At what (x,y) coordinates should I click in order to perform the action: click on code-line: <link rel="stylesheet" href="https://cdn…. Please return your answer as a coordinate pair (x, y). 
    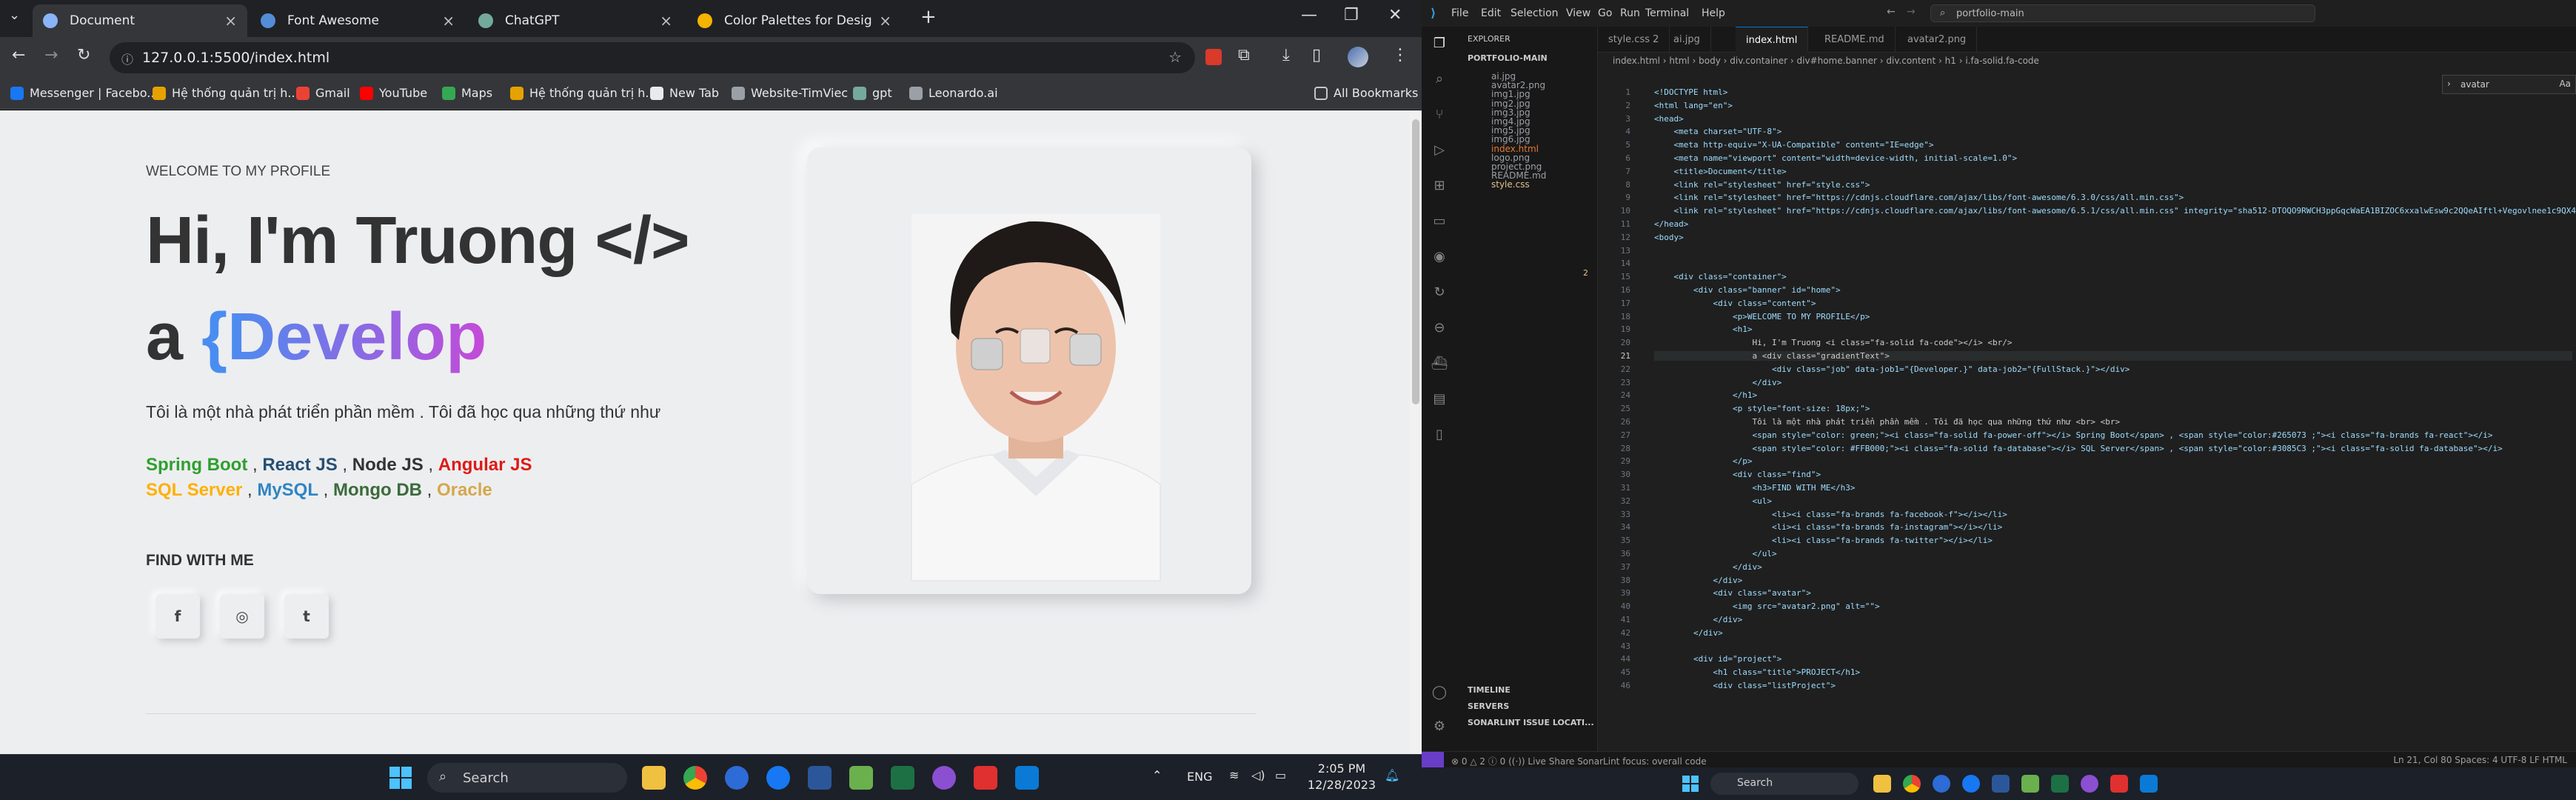
    Looking at the image, I should click on (1919, 197).